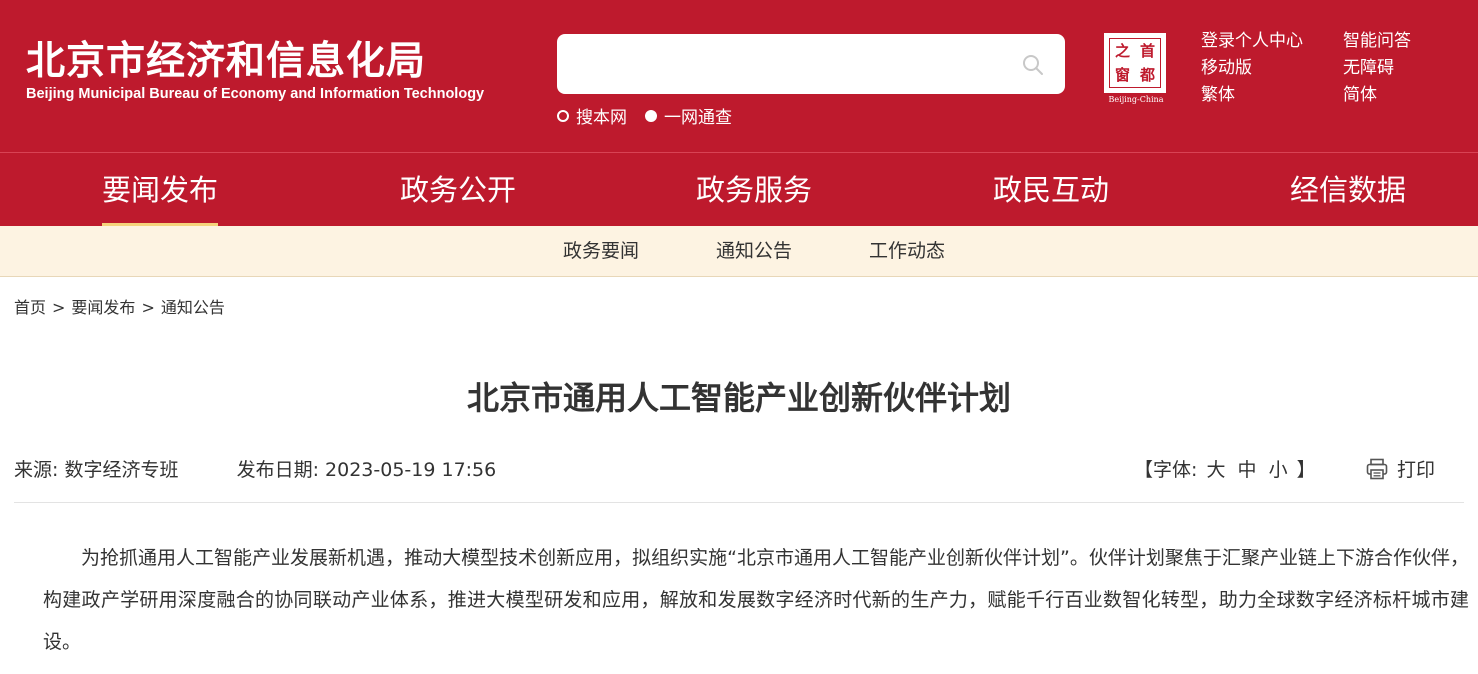  I want to click on mobile-version-link: 移动版, so click(1272, 68).